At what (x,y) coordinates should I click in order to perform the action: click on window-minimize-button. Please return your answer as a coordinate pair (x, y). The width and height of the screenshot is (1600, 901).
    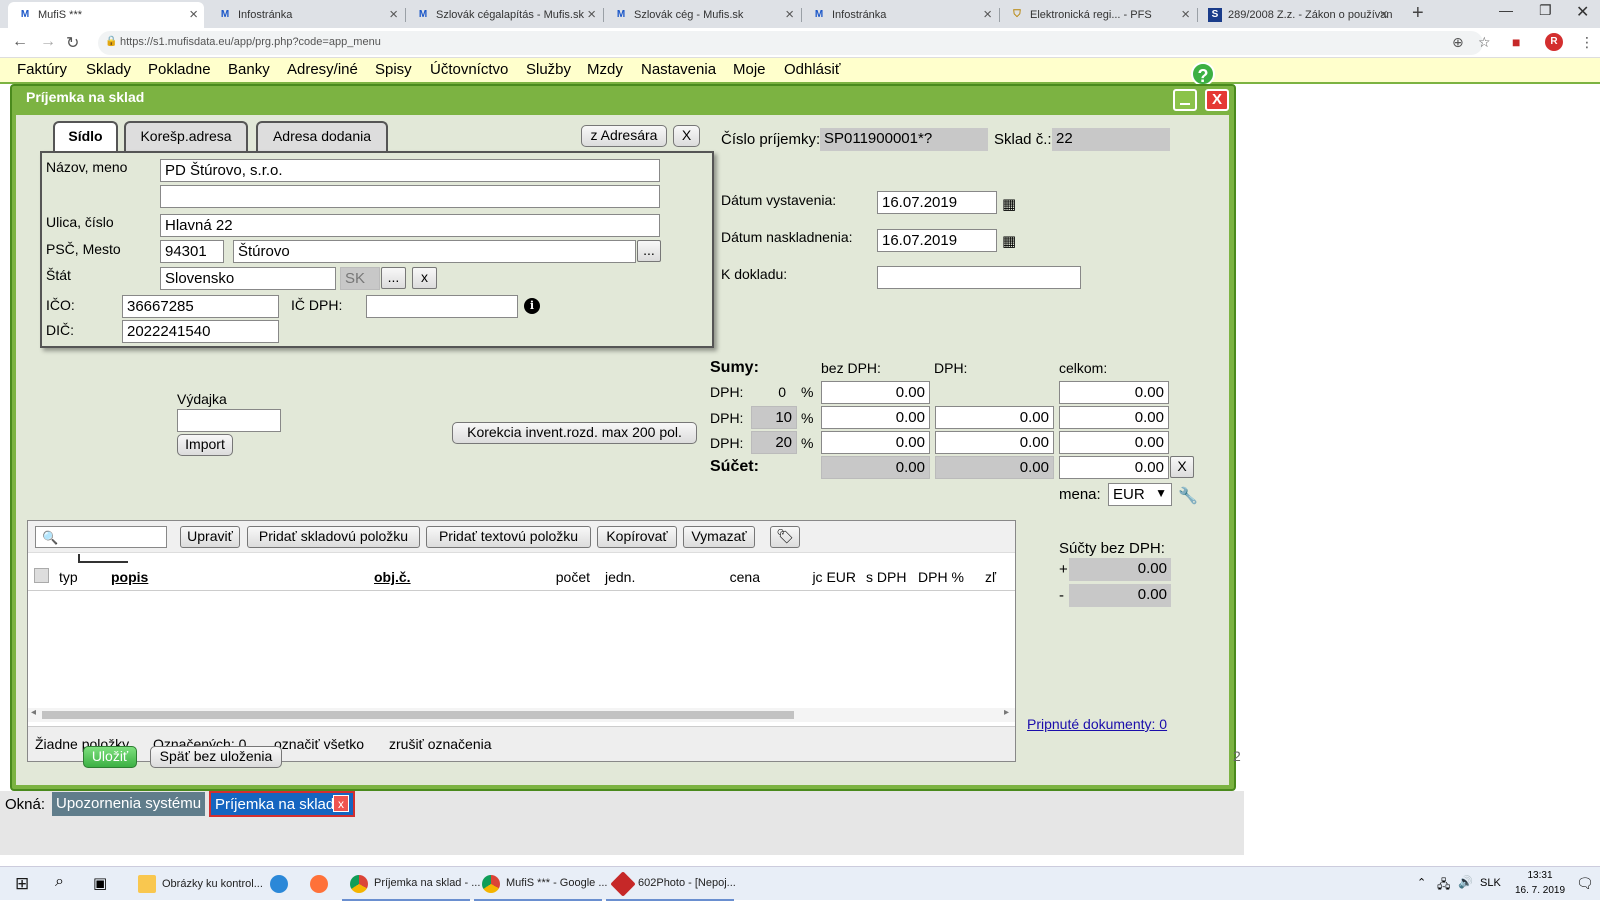
    Looking at the image, I should click on (1185, 100).